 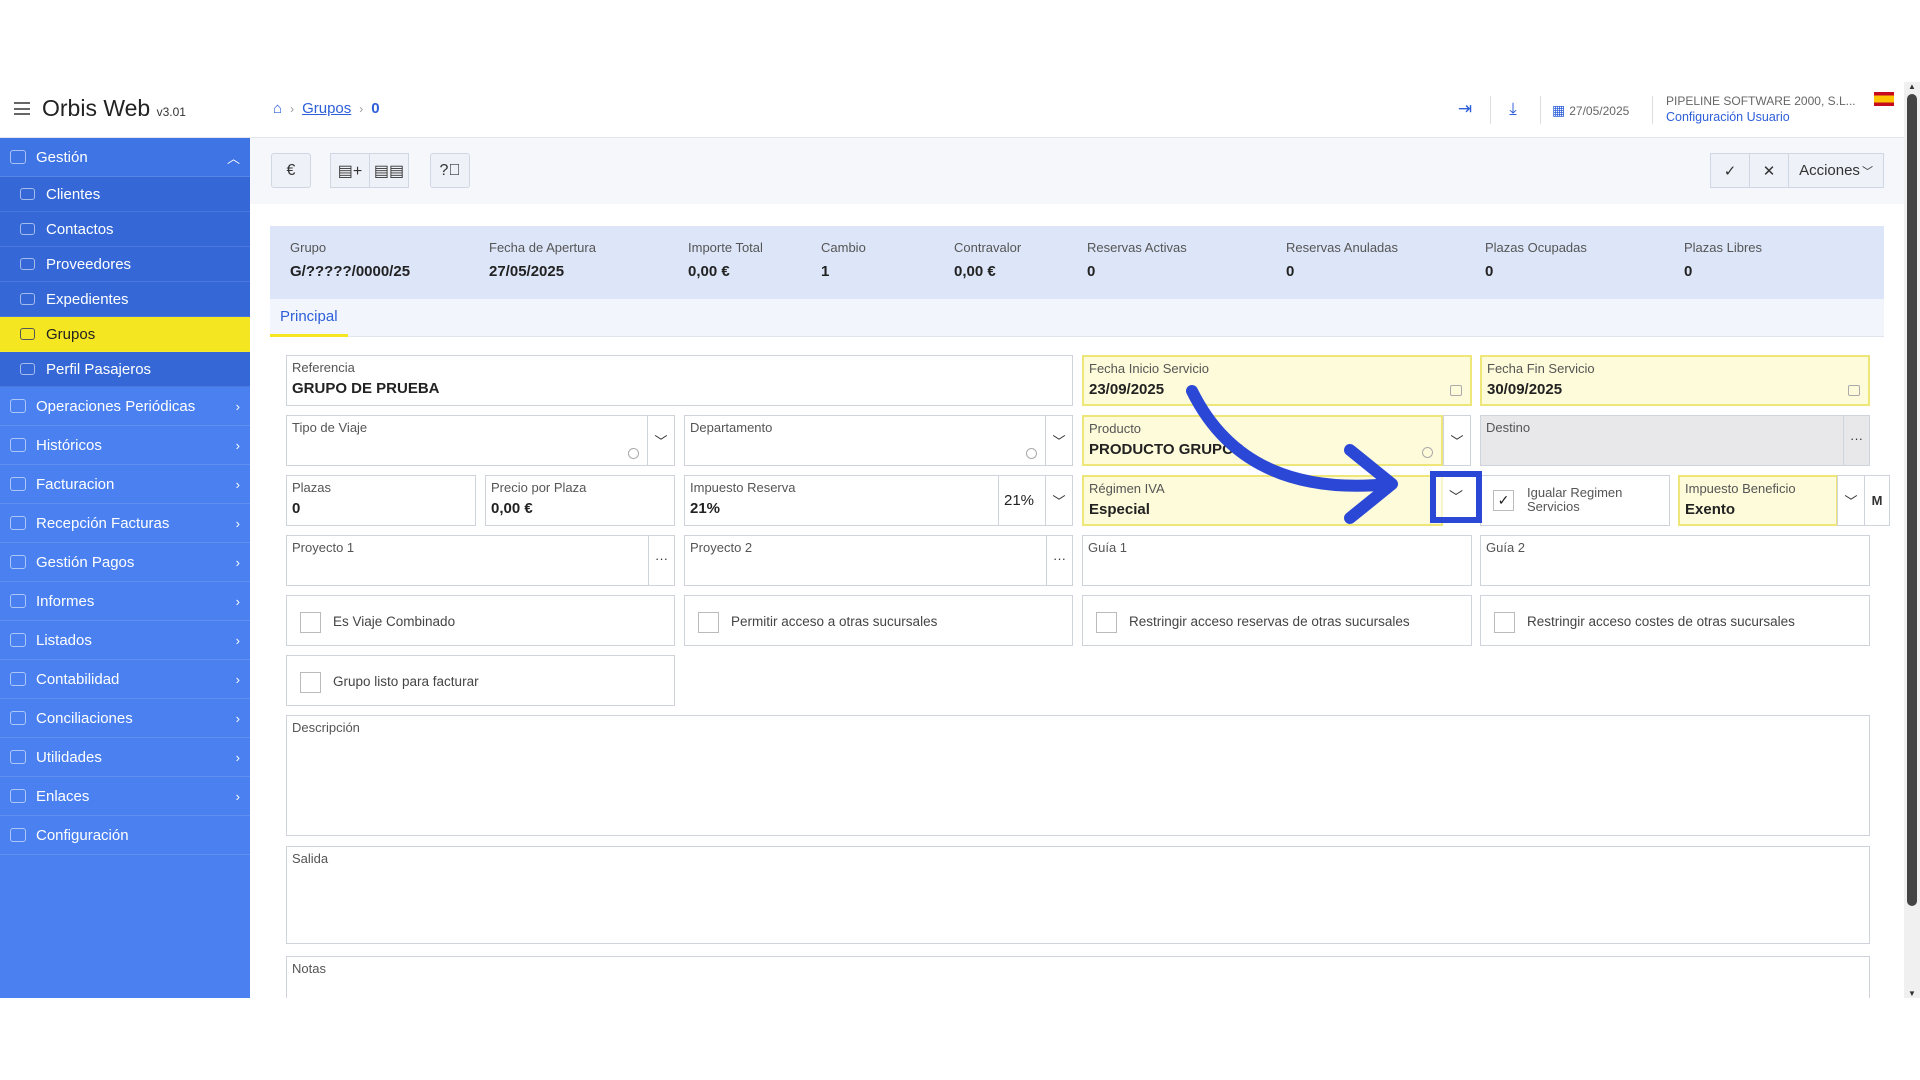 What do you see at coordinates (1769, 170) in the screenshot?
I see `cancel-button: ✕` at bounding box center [1769, 170].